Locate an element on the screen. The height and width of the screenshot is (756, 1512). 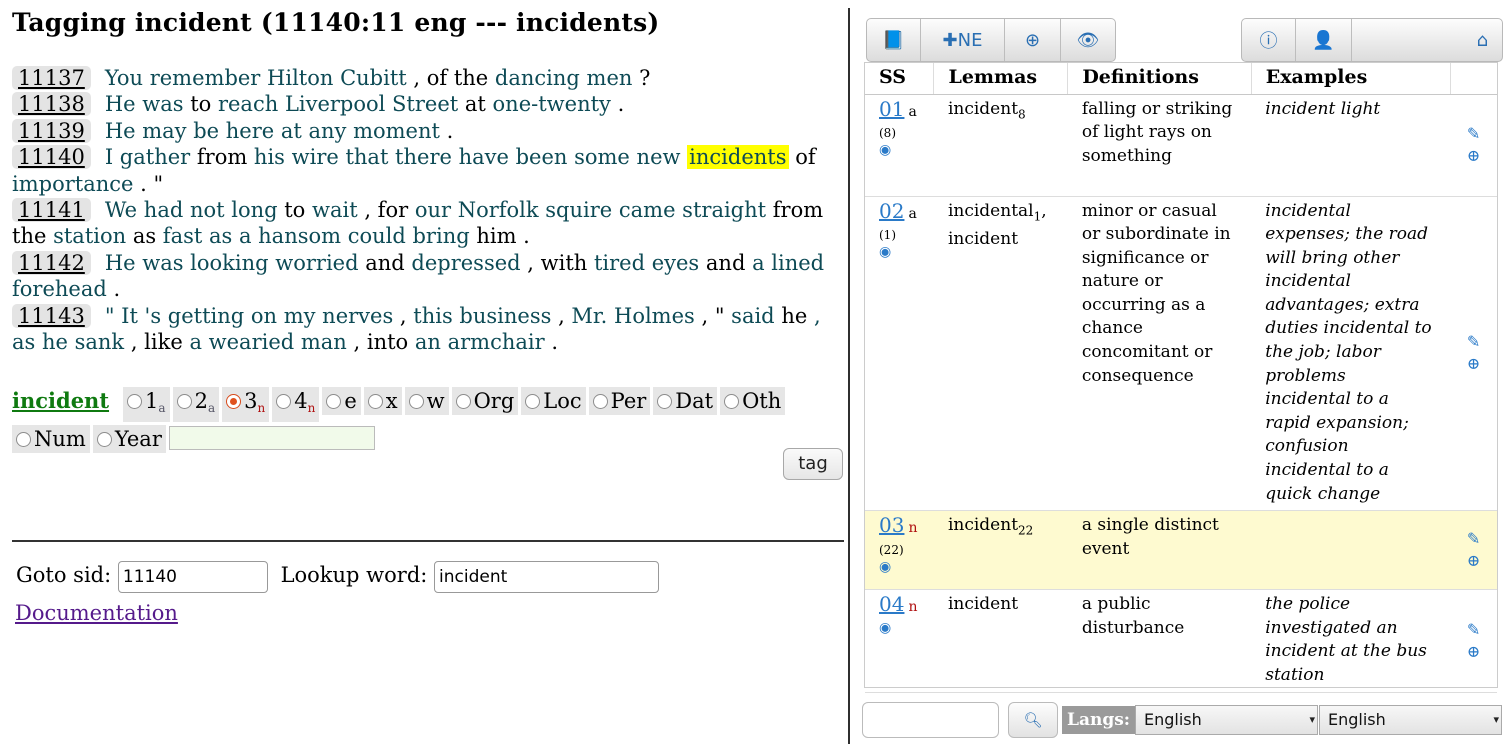
sentence-id-link: 11141 is located at coordinates (51, 210).